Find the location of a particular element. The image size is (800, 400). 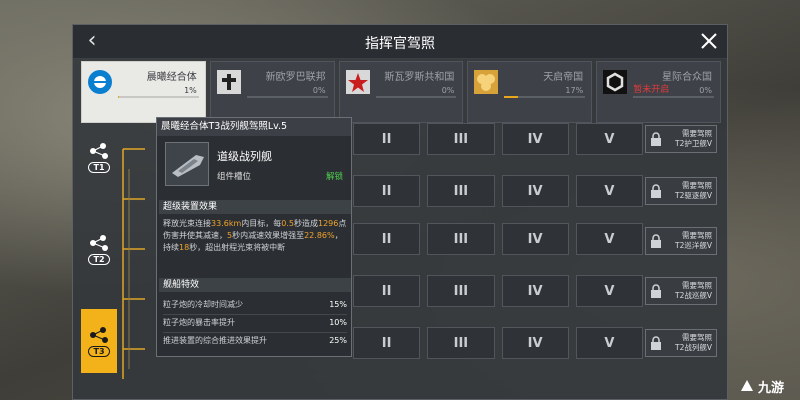

gold-coins-icon is located at coordinates (486, 82).